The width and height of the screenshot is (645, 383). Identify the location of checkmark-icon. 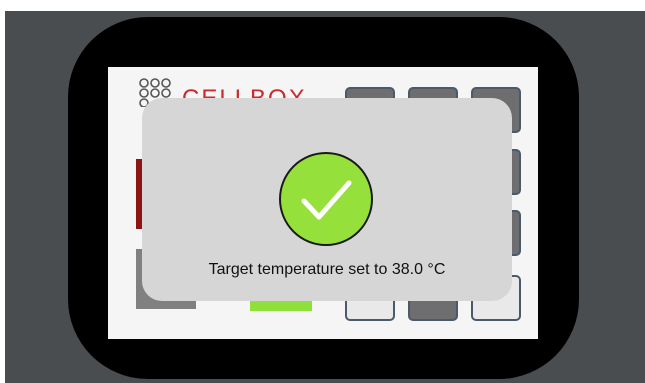
(326, 199).